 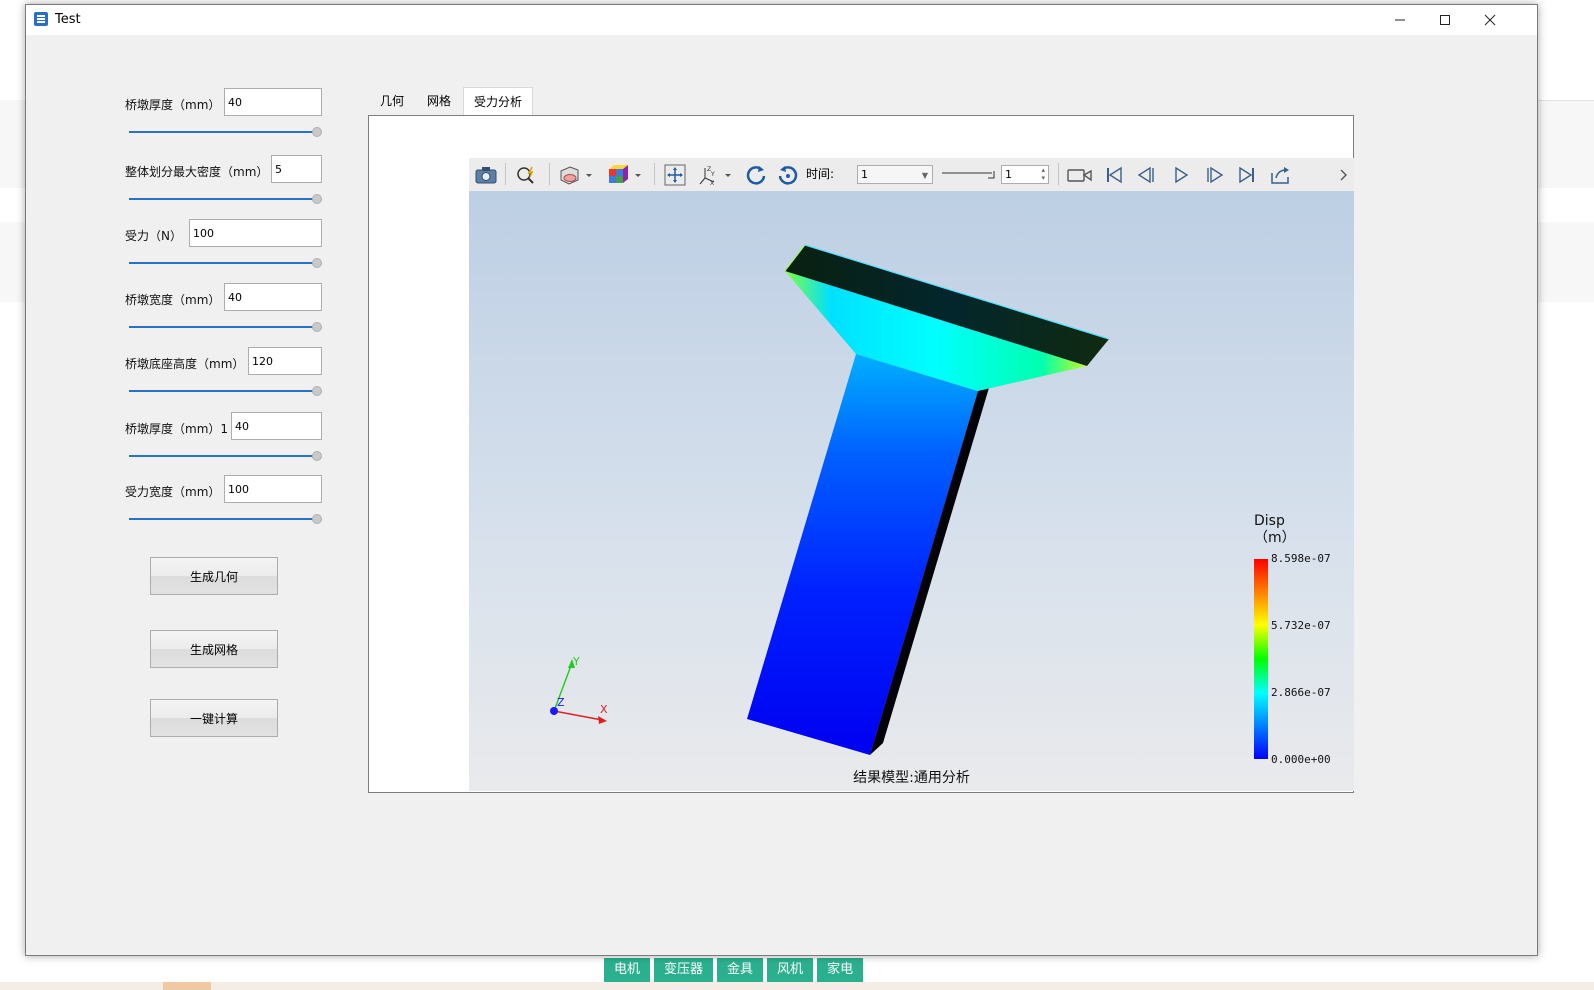 What do you see at coordinates (604, 709) in the screenshot?
I see `axis-x-label: X` at bounding box center [604, 709].